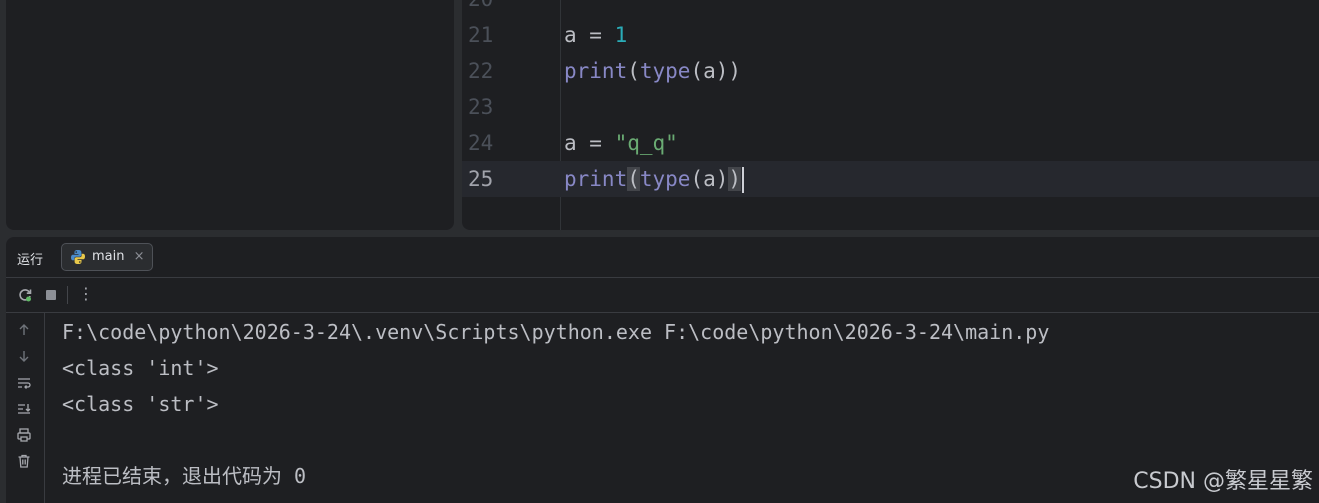 The height and width of the screenshot is (503, 1319). Describe the element at coordinates (890, 107) in the screenshot. I see `code-line-23: 23` at that location.